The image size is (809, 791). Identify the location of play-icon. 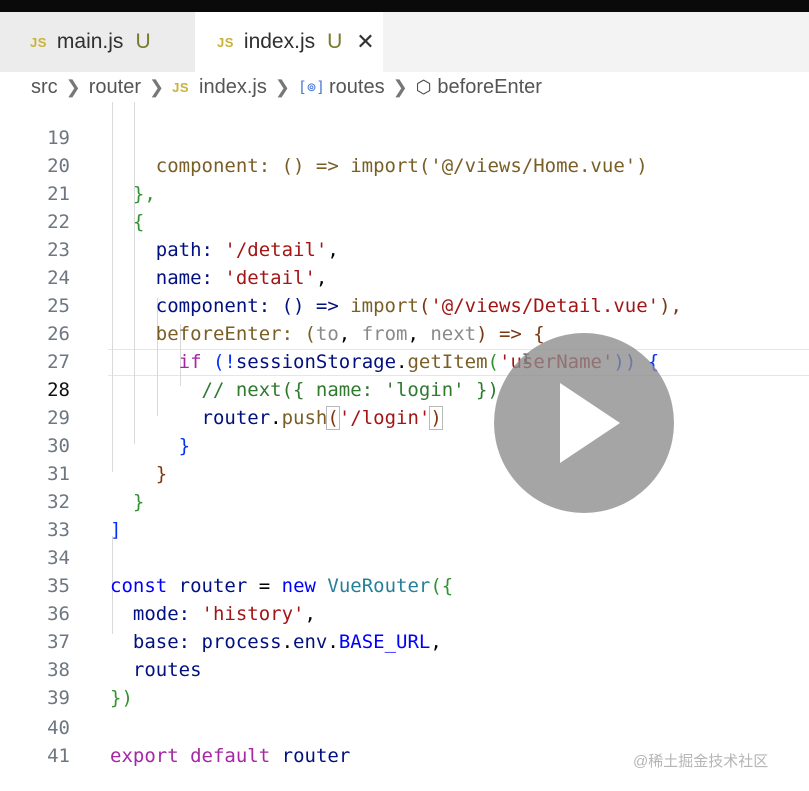
(590, 423).